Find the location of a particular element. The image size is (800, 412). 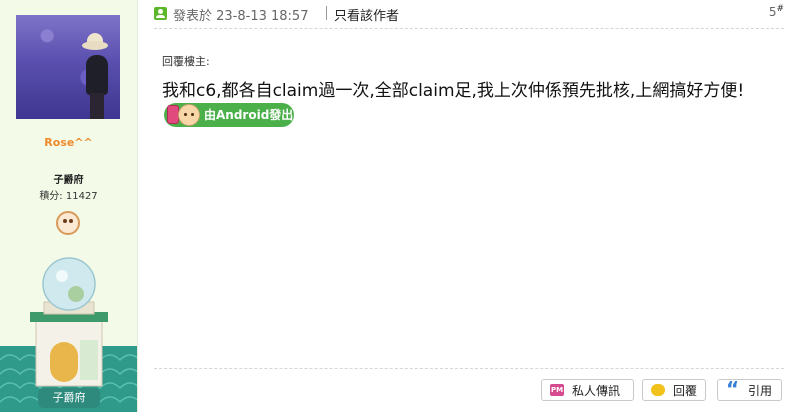

points: 積分: 11427 is located at coordinates (68, 196).